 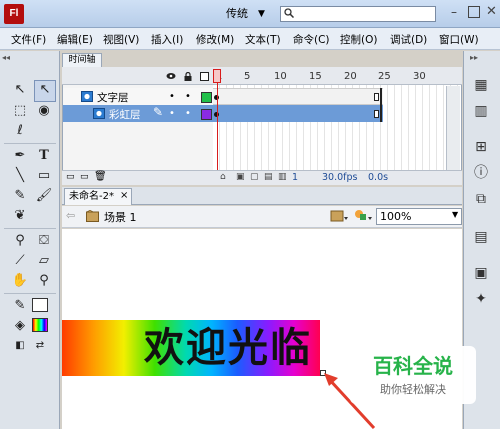 I want to click on breadcrumb-scene: 场景 1, so click(x=120, y=217).